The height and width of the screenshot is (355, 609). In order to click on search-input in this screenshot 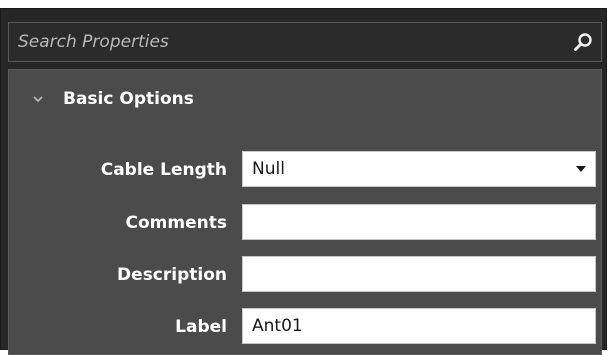, I will do `click(289, 42)`.